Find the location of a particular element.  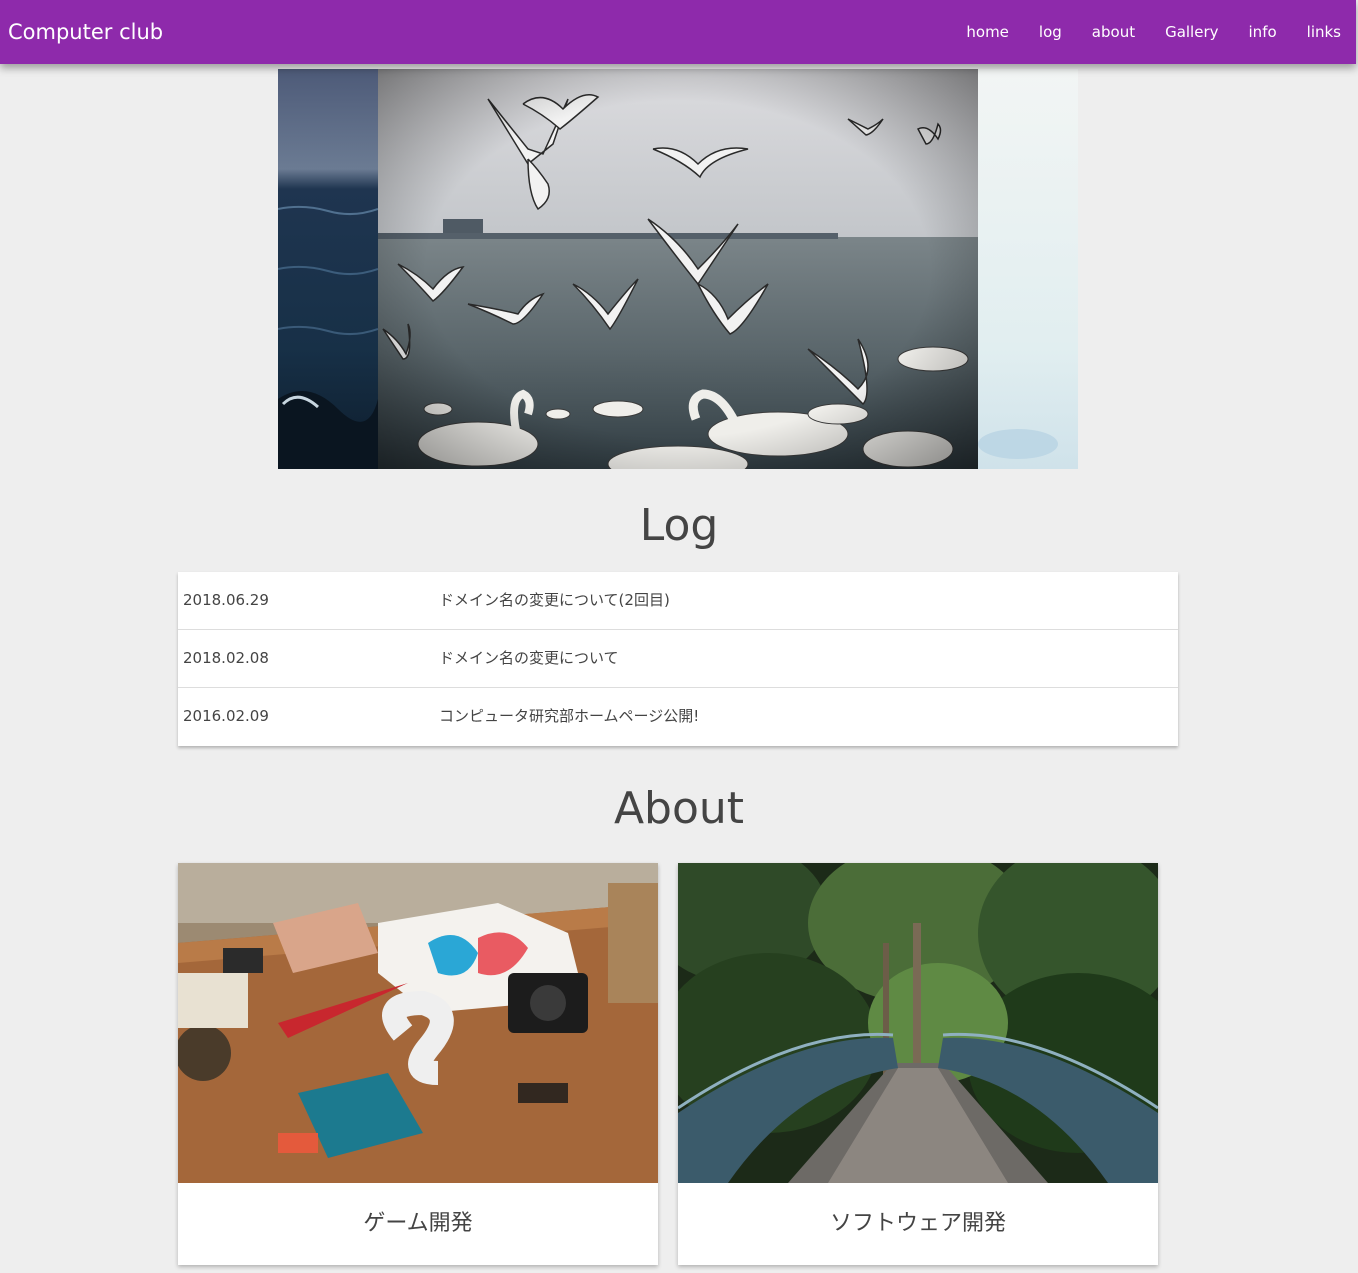

log-entry-link: ドメイン名の変更について is located at coordinates (529, 658).